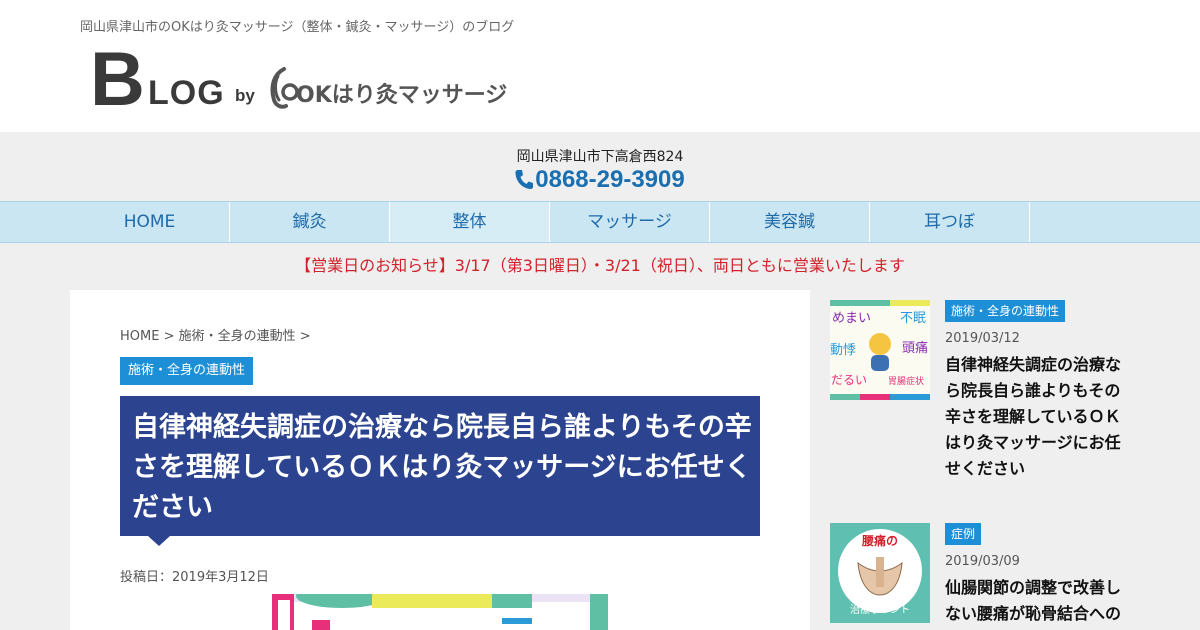 The height and width of the screenshot is (630, 1200). What do you see at coordinates (610, 179) in the screenshot?
I see `phone-number-text: 0868-29-3909` at bounding box center [610, 179].